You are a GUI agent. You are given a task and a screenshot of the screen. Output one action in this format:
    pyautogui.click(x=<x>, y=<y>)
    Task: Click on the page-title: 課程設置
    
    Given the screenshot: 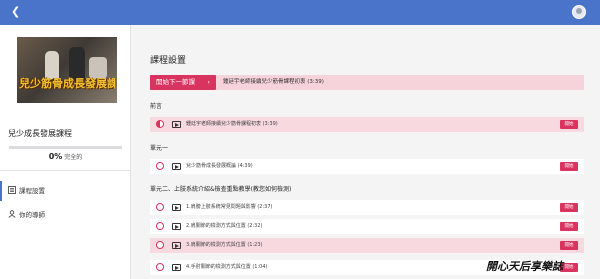 What is the action you would take?
    pyautogui.click(x=168, y=61)
    